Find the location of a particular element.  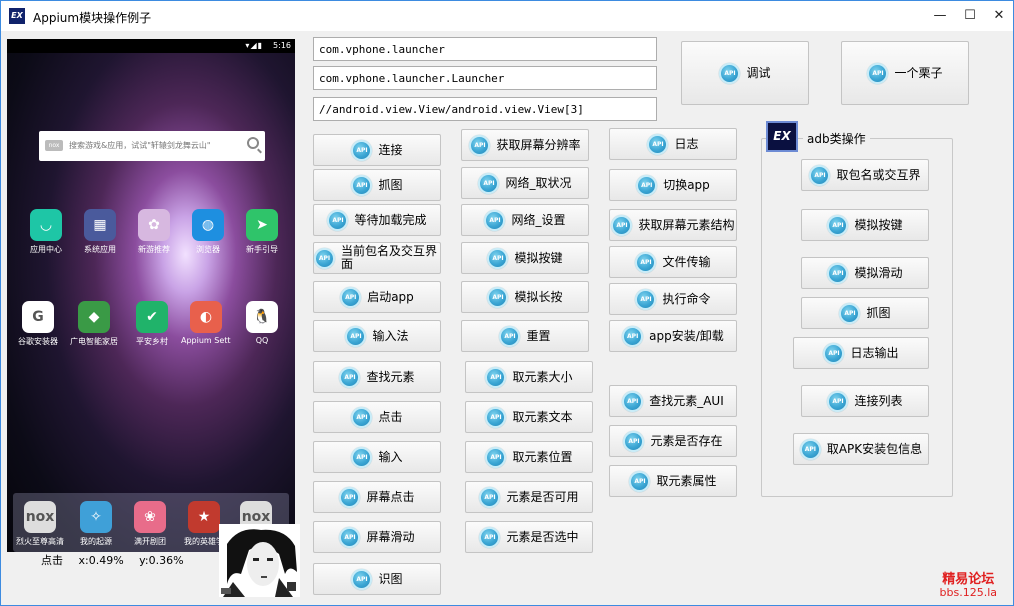

adb-button-5: API 连接列表 is located at coordinates (865, 401).